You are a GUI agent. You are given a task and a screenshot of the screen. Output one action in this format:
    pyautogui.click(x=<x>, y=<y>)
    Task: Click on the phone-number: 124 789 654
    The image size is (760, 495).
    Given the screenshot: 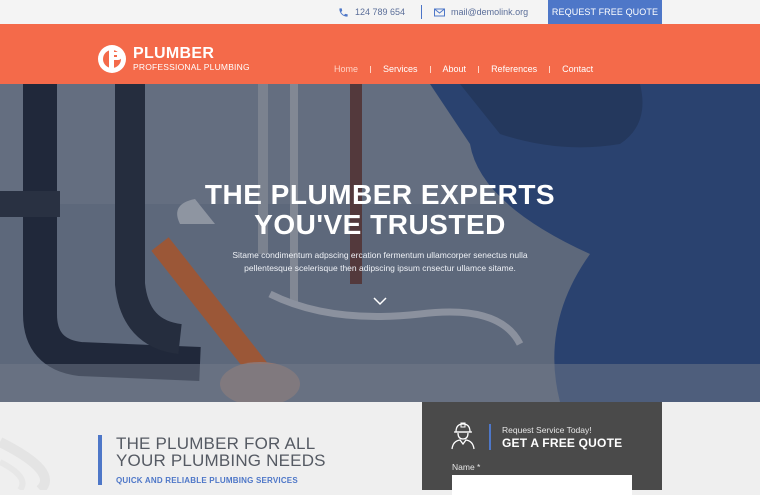 What is the action you would take?
    pyautogui.click(x=380, y=12)
    